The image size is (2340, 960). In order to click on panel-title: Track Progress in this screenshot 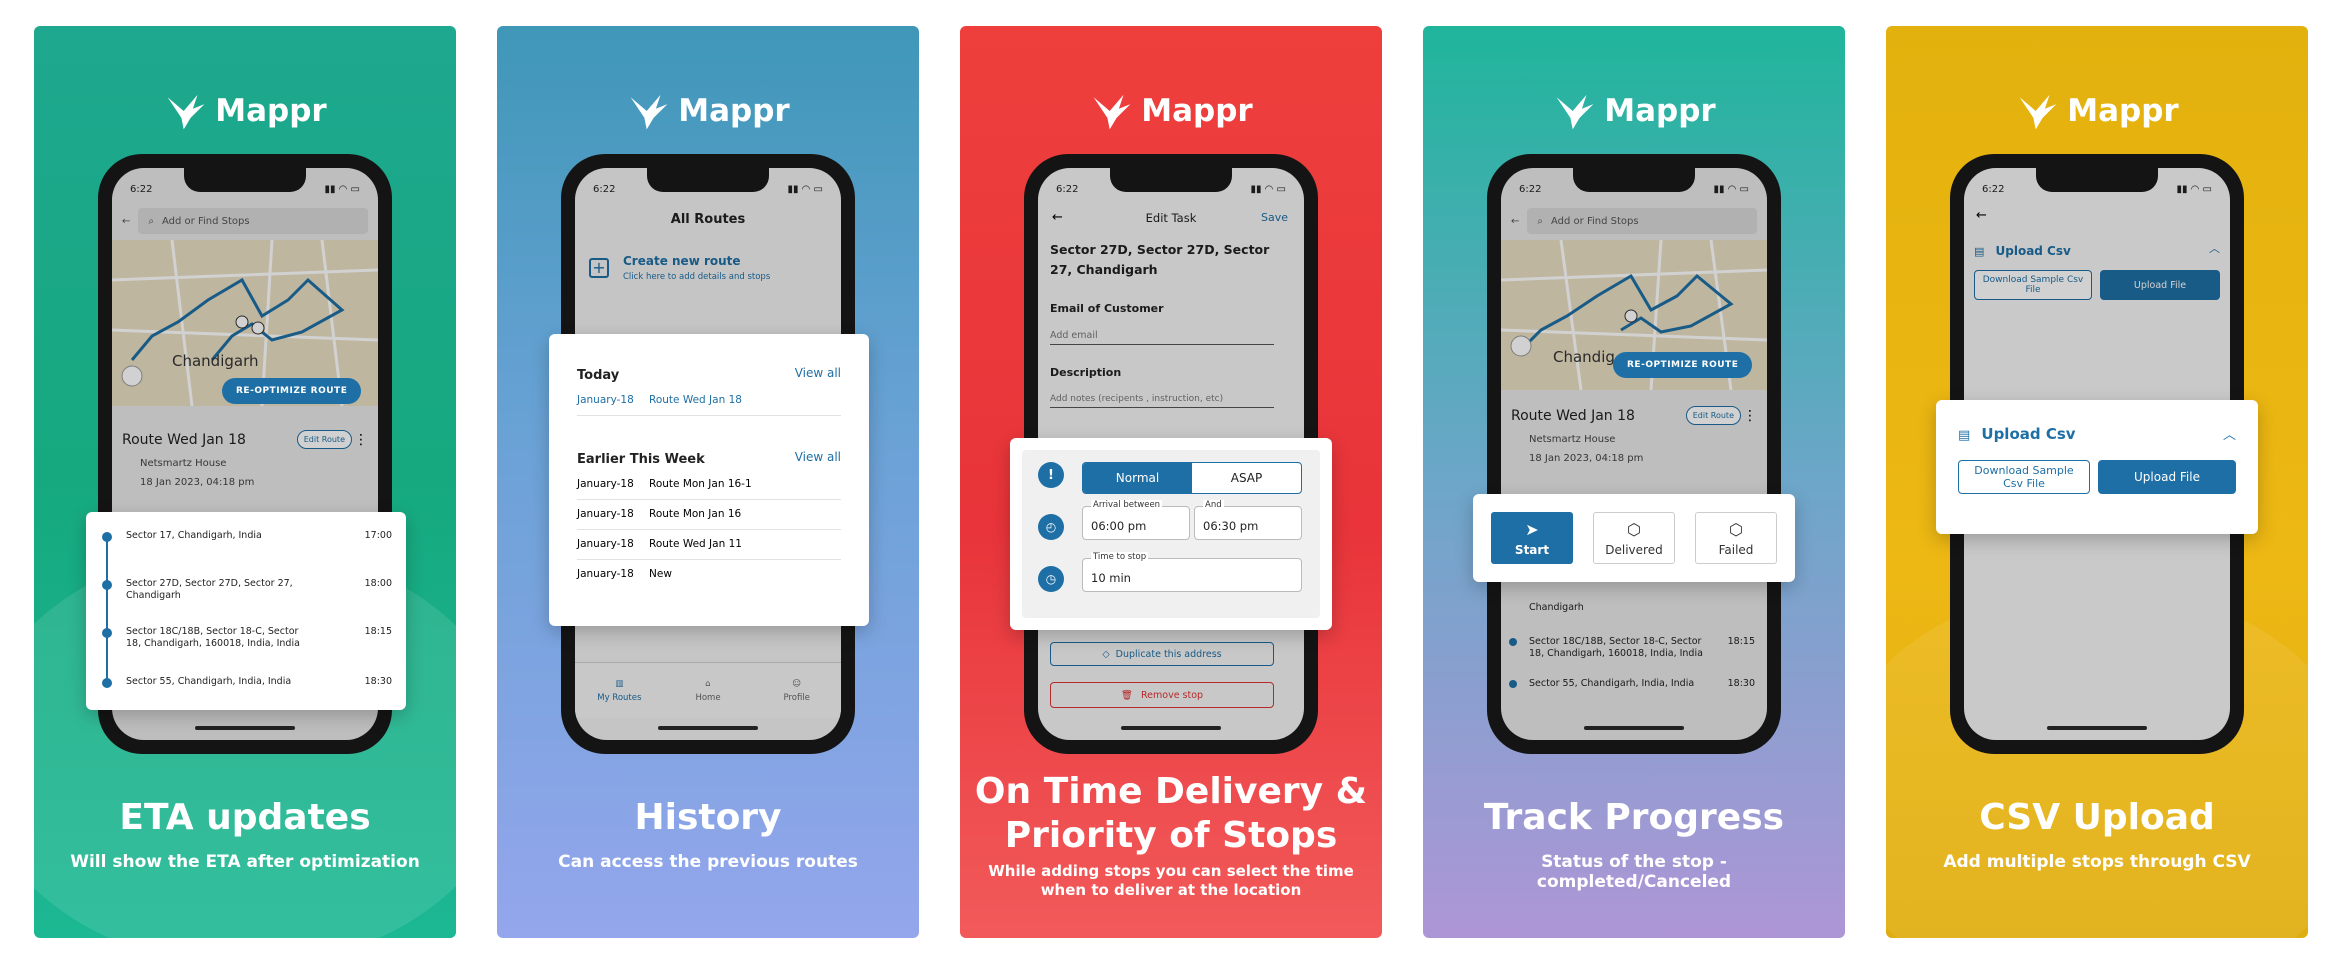, I will do `click(1634, 817)`.